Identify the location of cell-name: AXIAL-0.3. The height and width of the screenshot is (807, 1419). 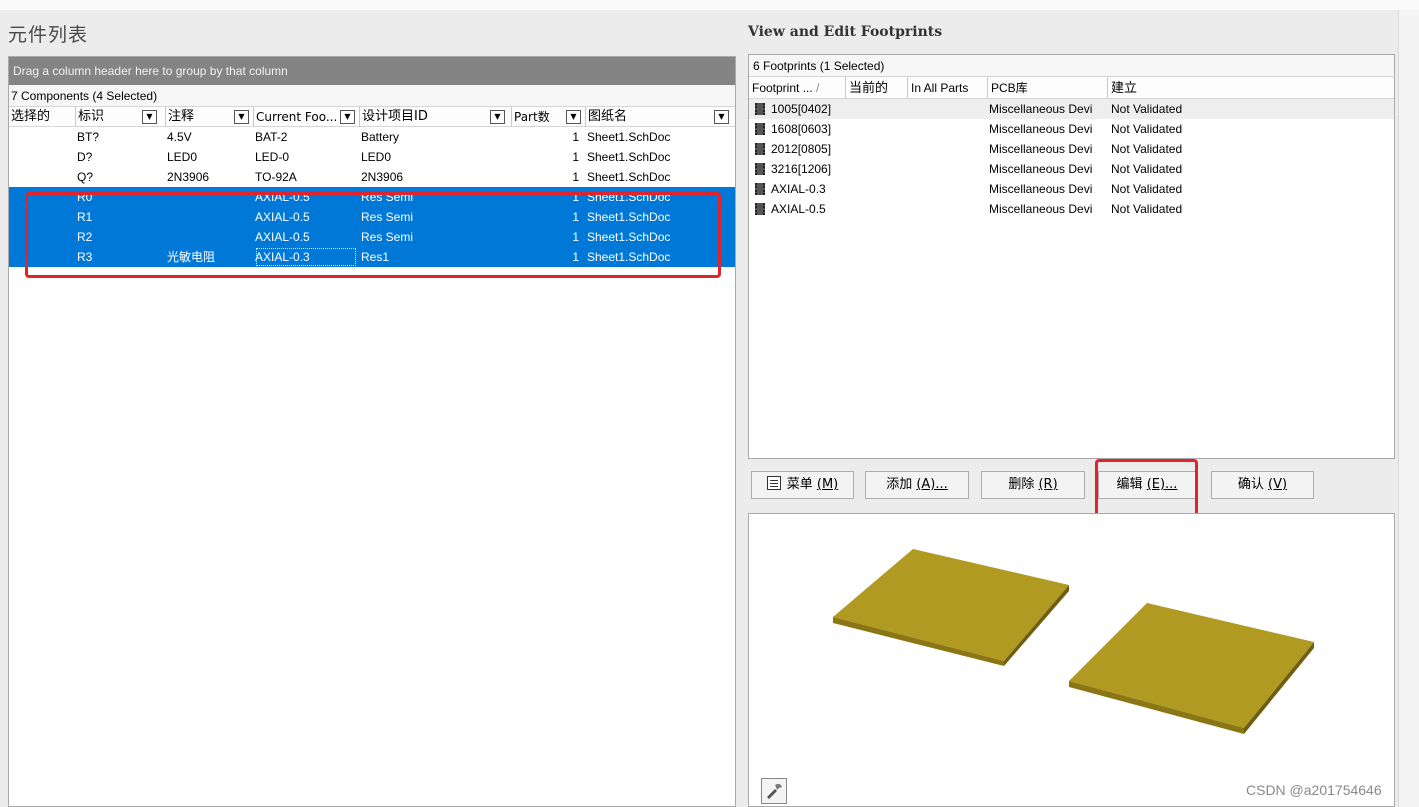
(831, 189).